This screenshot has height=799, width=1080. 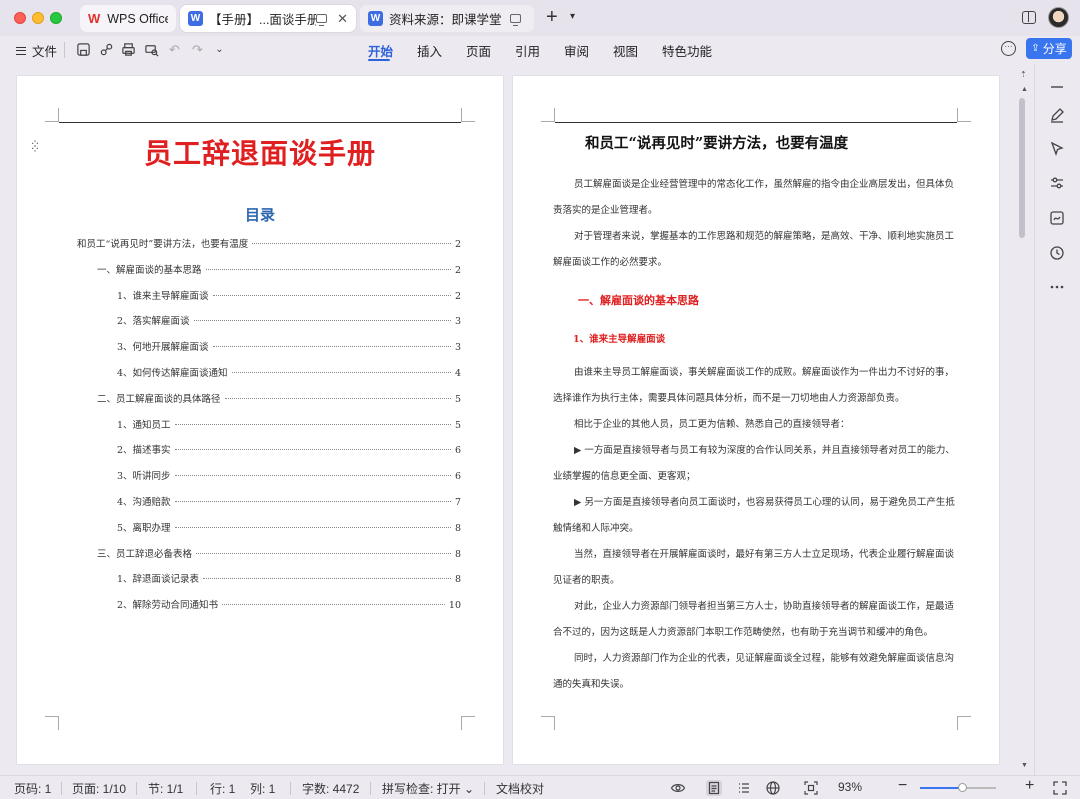 What do you see at coordinates (151, 49) in the screenshot?
I see `print-preview-icon` at bounding box center [151, 49].